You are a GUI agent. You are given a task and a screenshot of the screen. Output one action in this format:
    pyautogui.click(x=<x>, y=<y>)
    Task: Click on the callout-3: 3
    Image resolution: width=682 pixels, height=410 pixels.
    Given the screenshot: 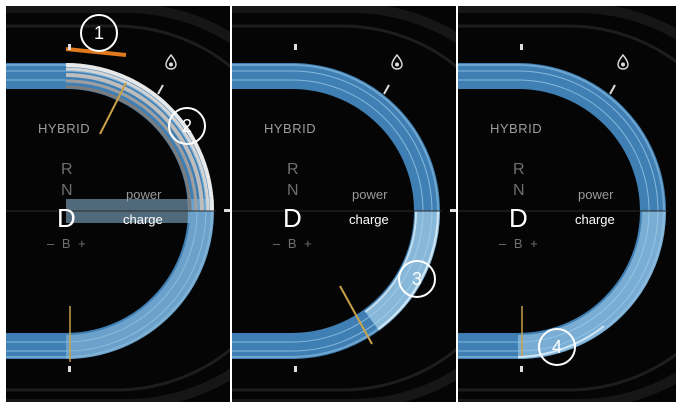 What is the action you would take?
    pyautogui.click(x=417, y=279)
    